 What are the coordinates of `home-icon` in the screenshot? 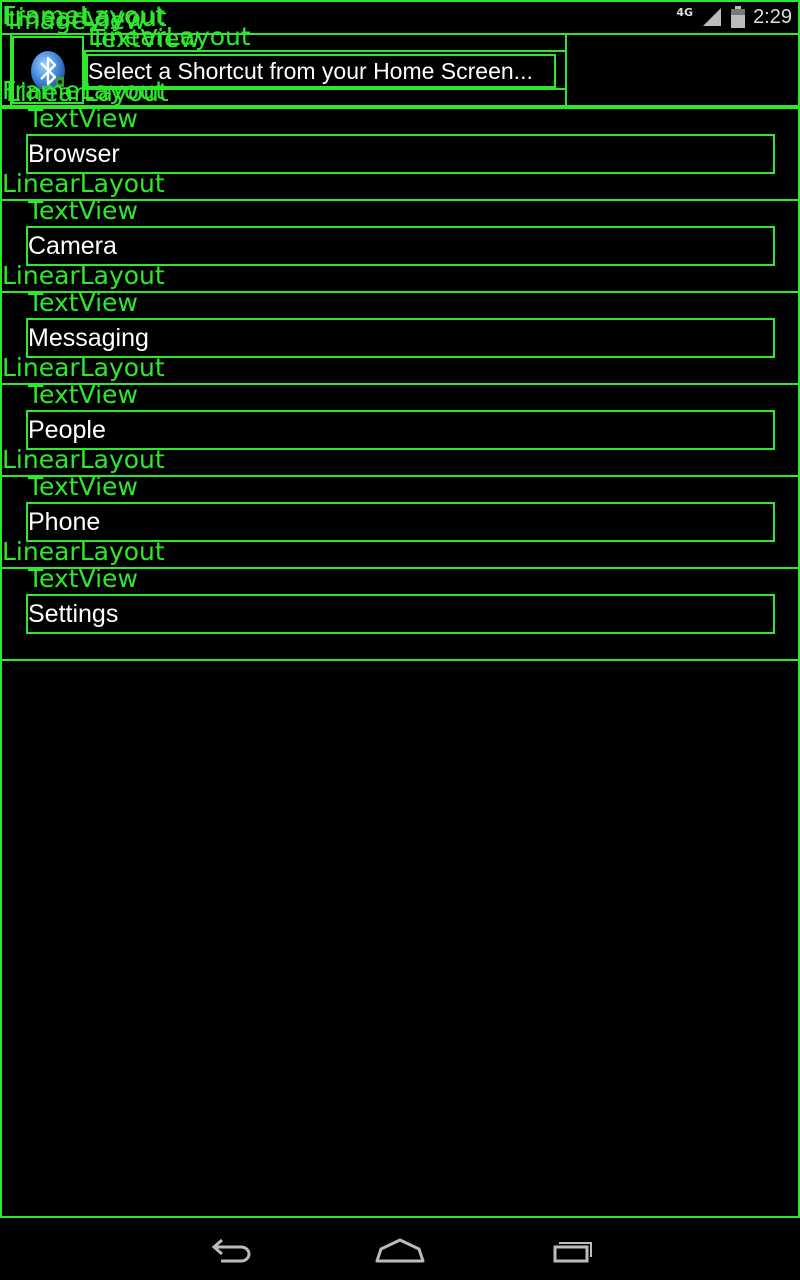 It's located at (400, 1250).